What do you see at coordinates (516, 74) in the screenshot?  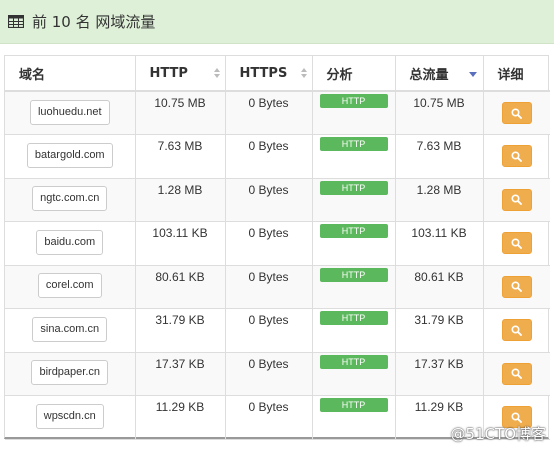 I see `column-header-detail: 详细` at bounding box center [516, 74].